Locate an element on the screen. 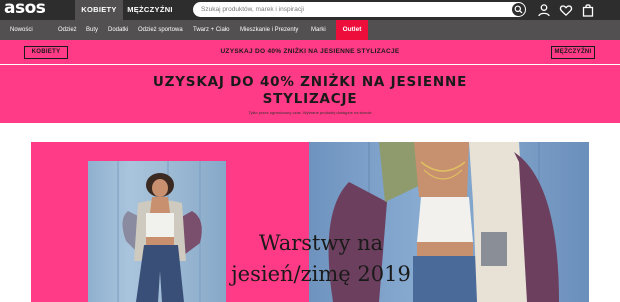 This screenshot has width=620, height=302. women-button: KOBIETY is located at coordinates (46, 52).